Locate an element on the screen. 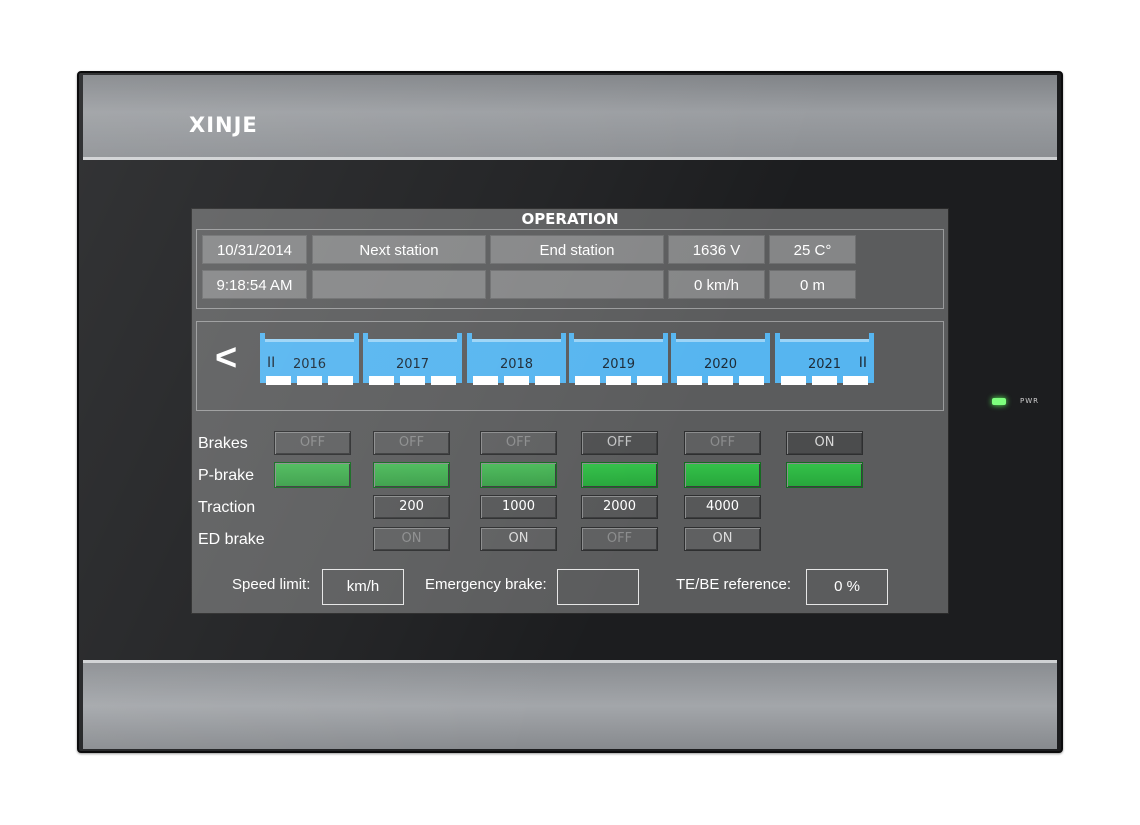 The image size is (1140, 825). brand-logo: XINJE is located at coordinates (223, 125).